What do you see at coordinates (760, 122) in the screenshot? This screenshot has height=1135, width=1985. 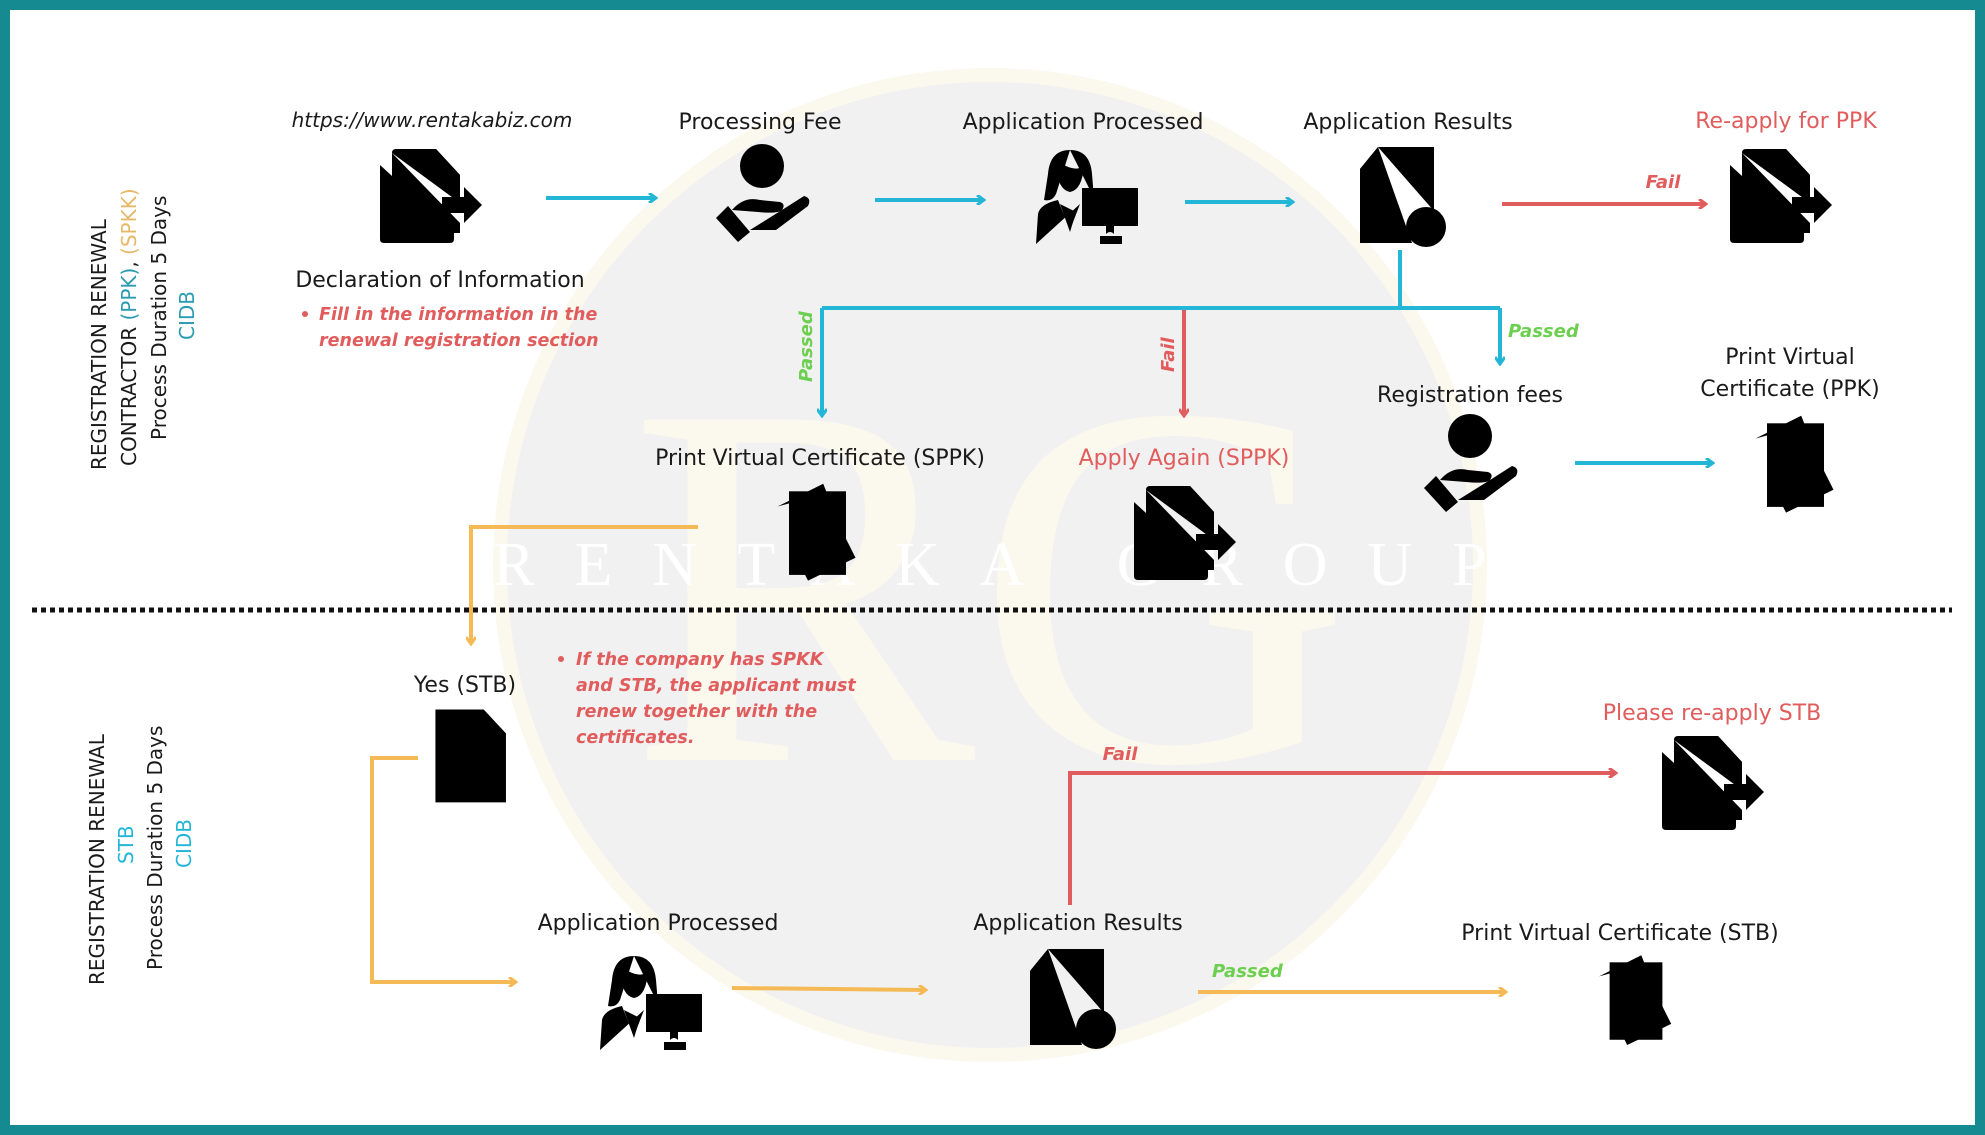 I see `processing-fee-label: Processing Fee` at bounding box center [760, 122].